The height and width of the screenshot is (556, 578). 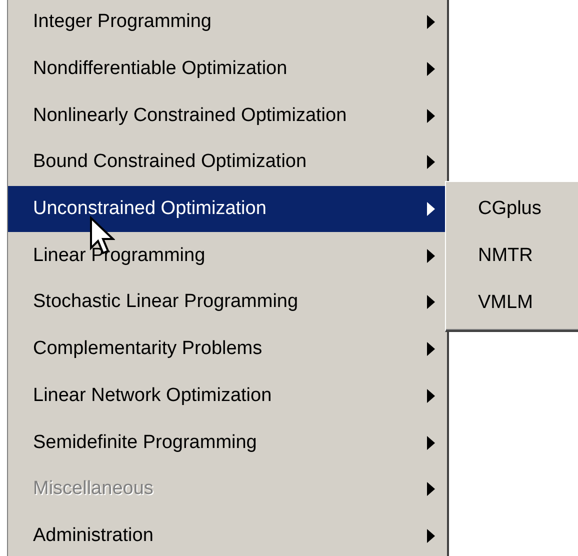 What do you see at coordinates (226, 396) in the screenshot?
I see `menu-item: Linear Network Optimization` at bounding box center [226, 396].